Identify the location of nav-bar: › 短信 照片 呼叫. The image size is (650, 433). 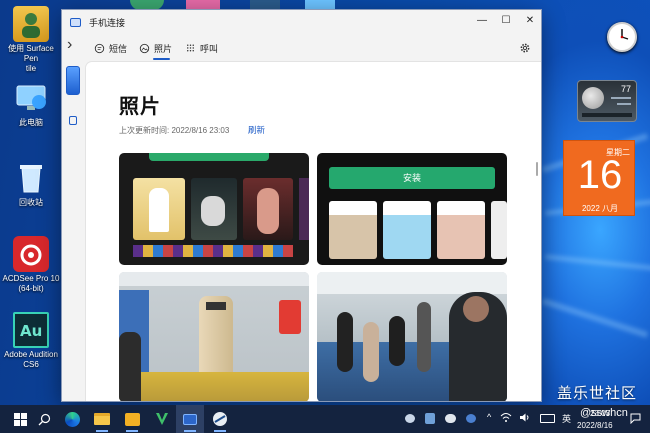
(301, 48).